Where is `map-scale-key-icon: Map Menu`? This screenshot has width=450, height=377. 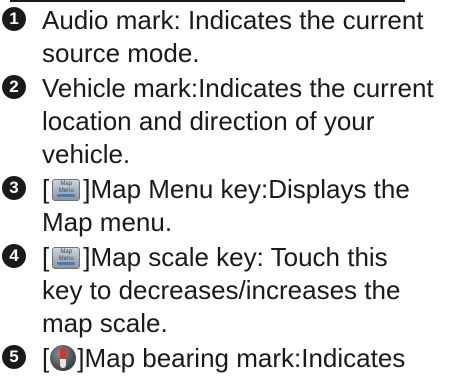
map-scale-key-icon: Map Menu is located at coordinates (66, 258).